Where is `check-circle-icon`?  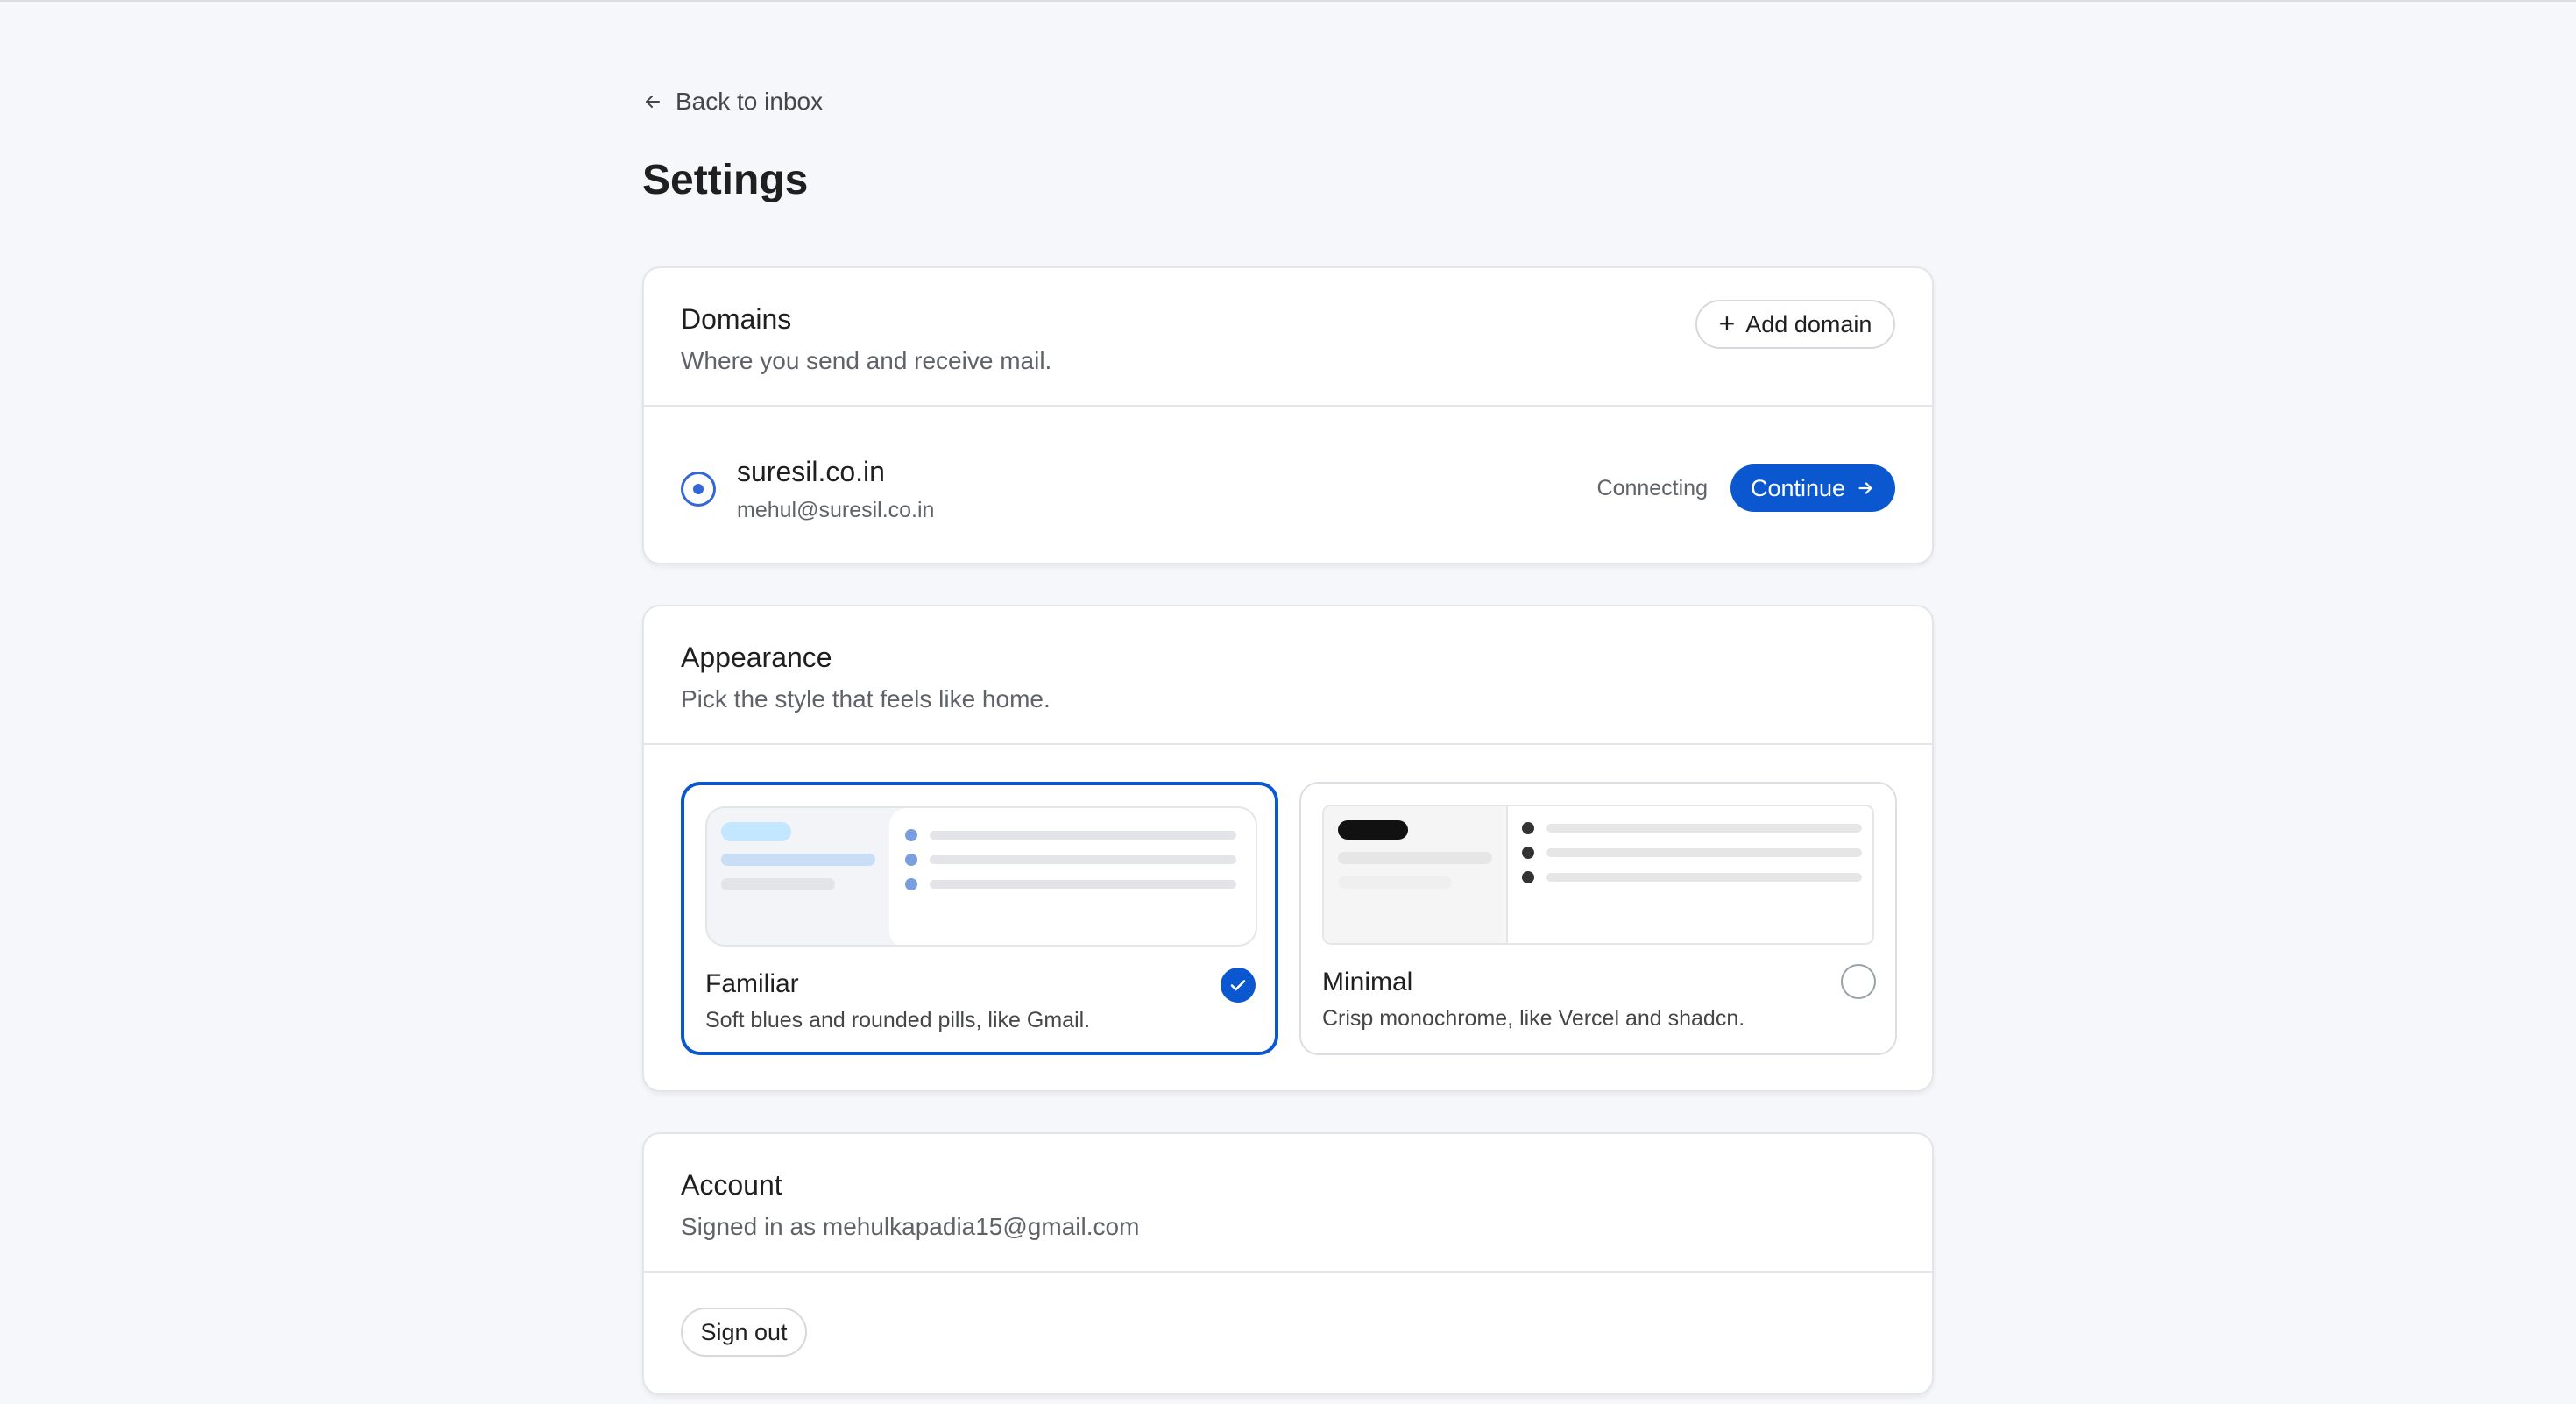 check-circle-icon is located at coordinates (1238, 986).